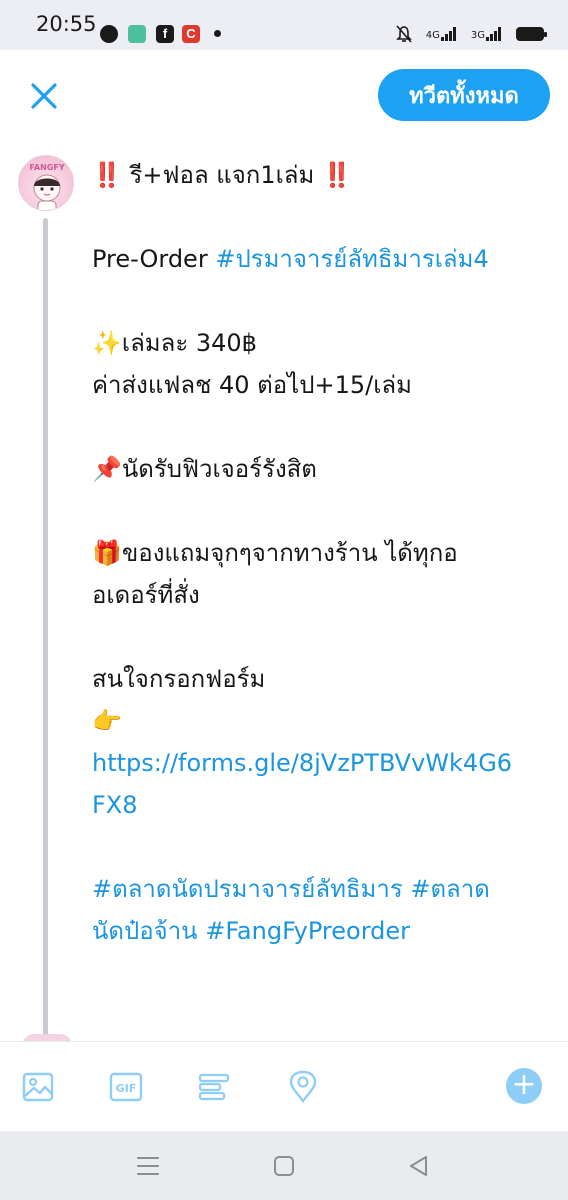 This screenshot has height=1200, width=568. What do you see at coordinates (109, 34) in the screenshot?
I see `messenger-icon` at bounding box center [109, 34].